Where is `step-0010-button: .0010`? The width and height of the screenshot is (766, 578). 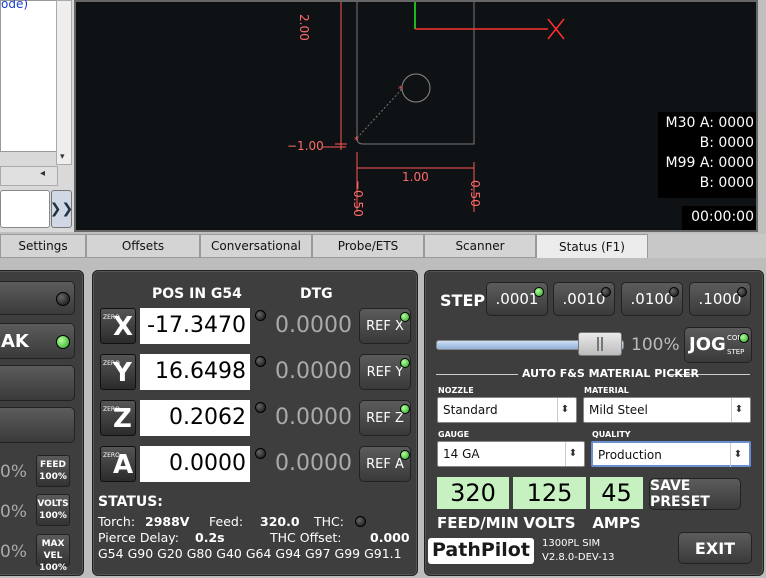
step-0010-button: .0010 is located at coordinates (584, 299).